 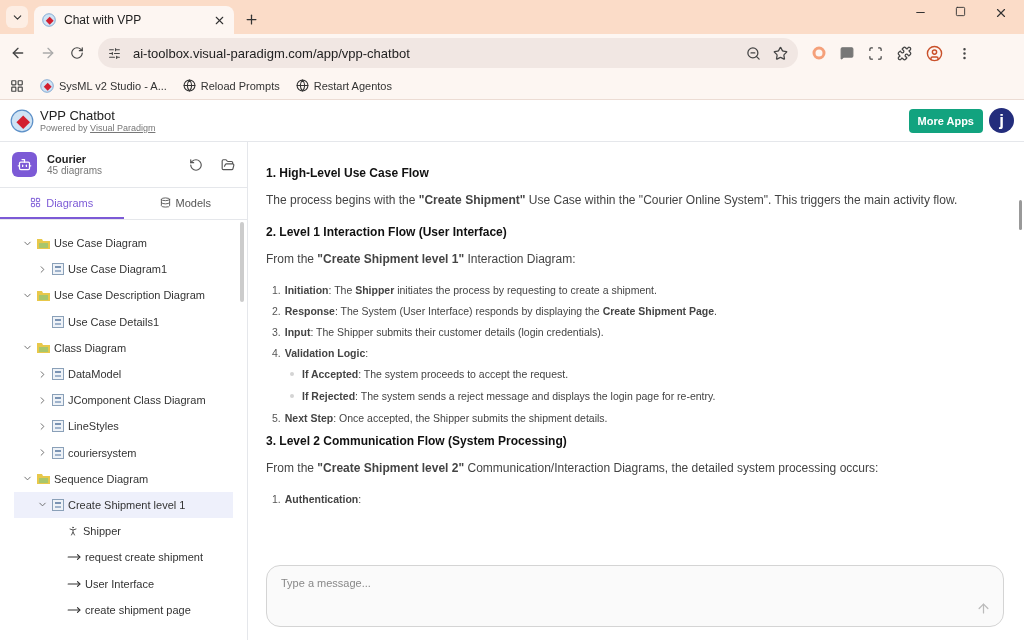 What do you see at coordinates (251, 19) in the screenshot?
I see `new-tab-icon` at bounding box center [251, 19].